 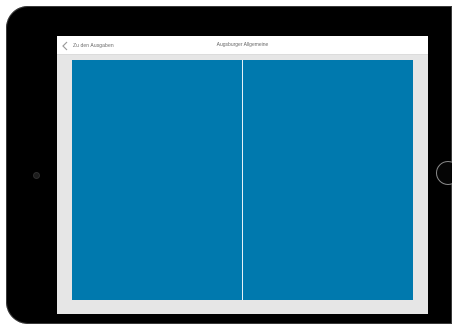 What do you see at coordinates (444, 173) in the screenshot?
I see `home-button` at bounding box center [444, 173].